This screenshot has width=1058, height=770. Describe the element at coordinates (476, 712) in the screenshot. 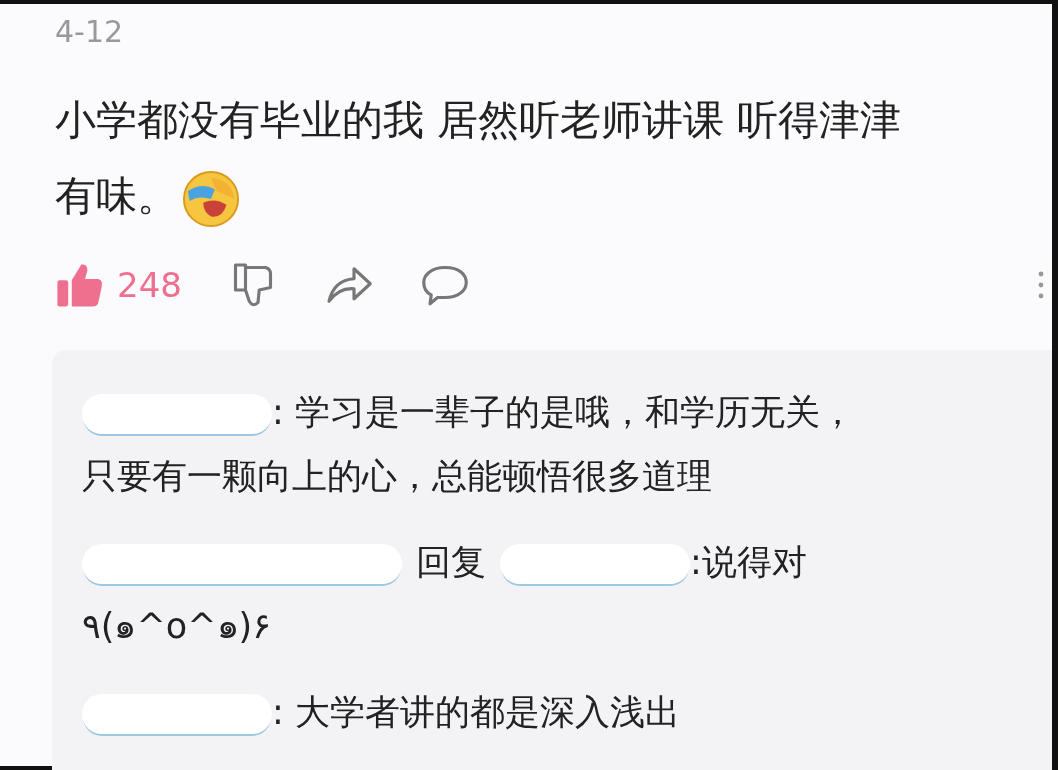

I see `reply-text: : 大学者讲的都是深入浅出` at that location.